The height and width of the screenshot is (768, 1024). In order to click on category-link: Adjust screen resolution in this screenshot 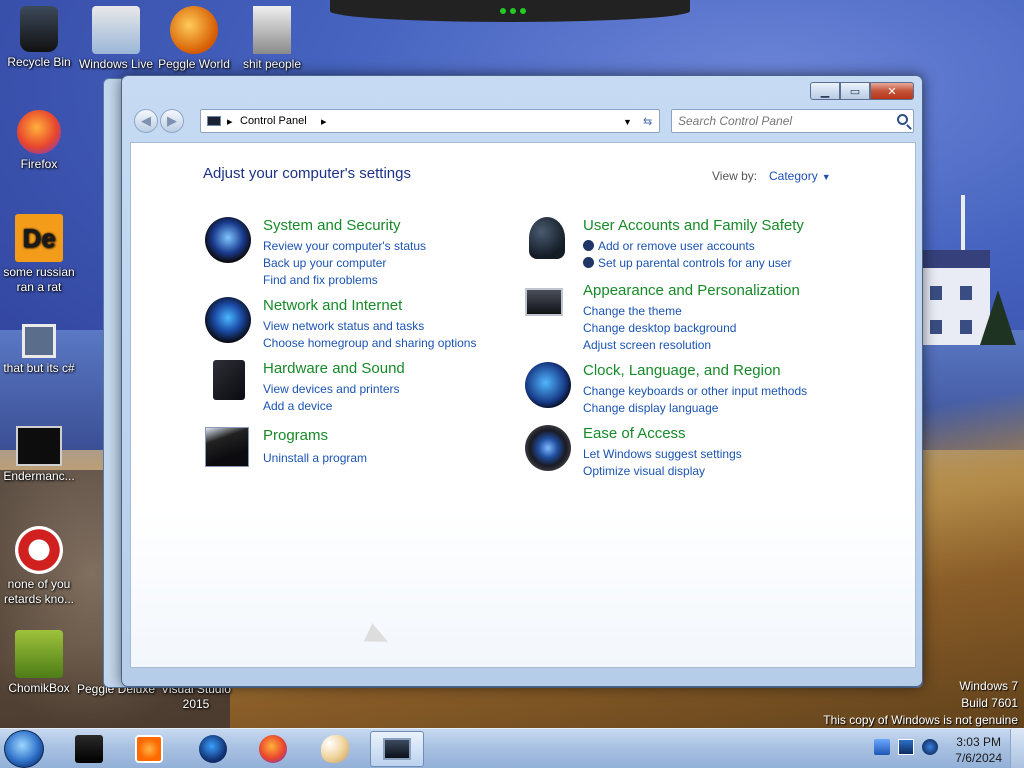, I will do `click(659, 345)`.